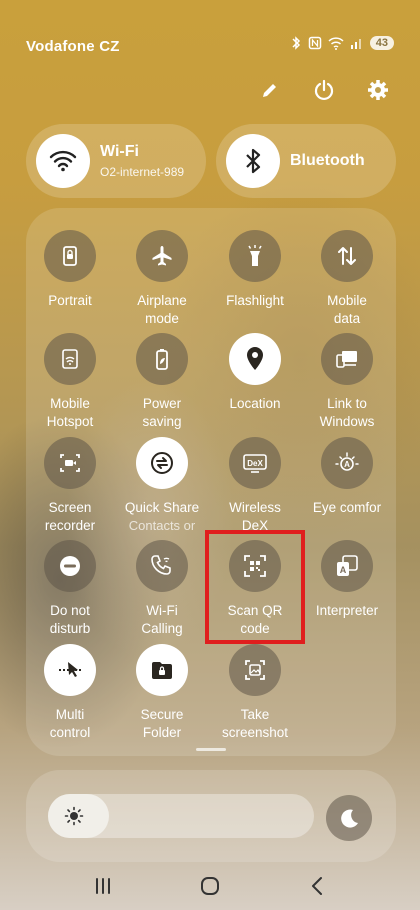 This screenshot has width=420, height=910. I want to click on tile-label: Eye comfor, so click(347, 507).